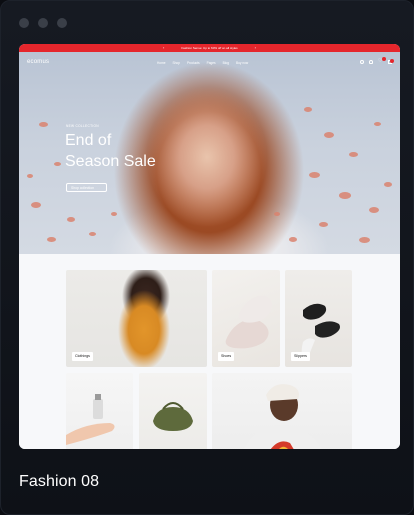  What do you see at coordinates (161, 63) in the screenshot?
I see `menu-item-home: Home` at bounding box center [161, 63].